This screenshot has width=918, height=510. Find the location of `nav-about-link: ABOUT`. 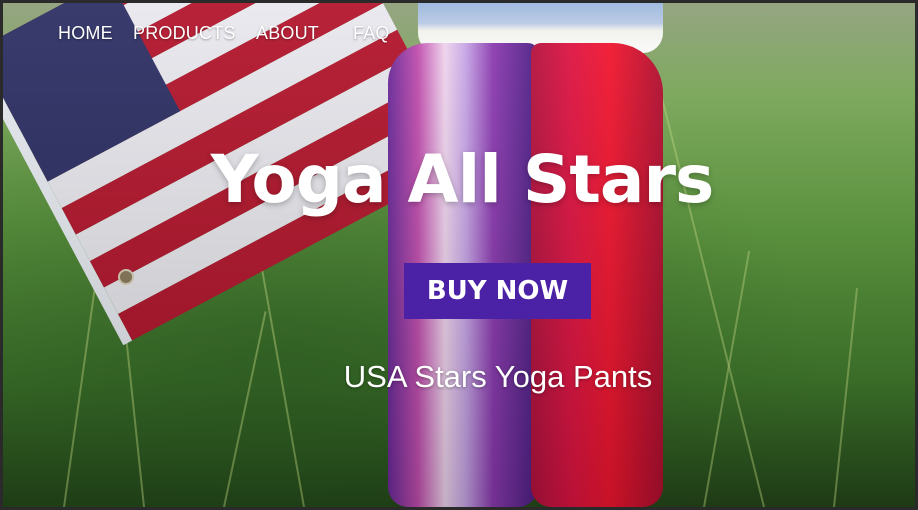

nav-about-link: ABOUT is located at coordinates (287, 33).